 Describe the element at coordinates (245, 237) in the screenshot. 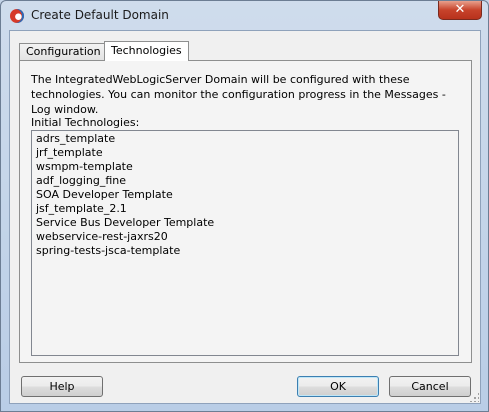

I see `list-item: webservice-rest-jaxrs20` at that location.